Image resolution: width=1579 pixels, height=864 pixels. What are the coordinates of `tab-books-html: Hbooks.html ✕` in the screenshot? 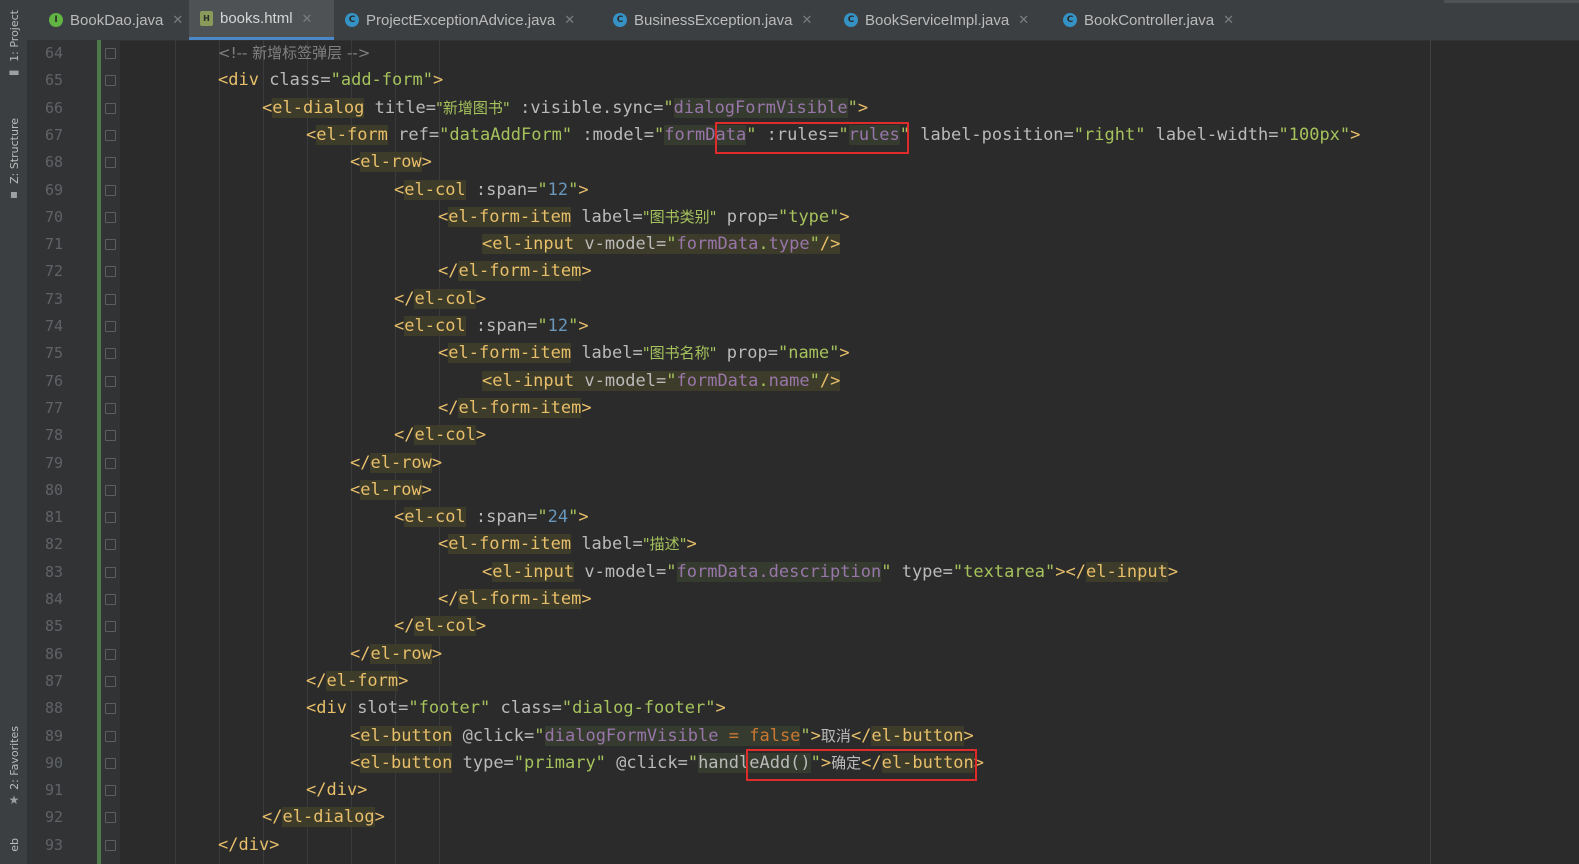 It's located at (261, 20).